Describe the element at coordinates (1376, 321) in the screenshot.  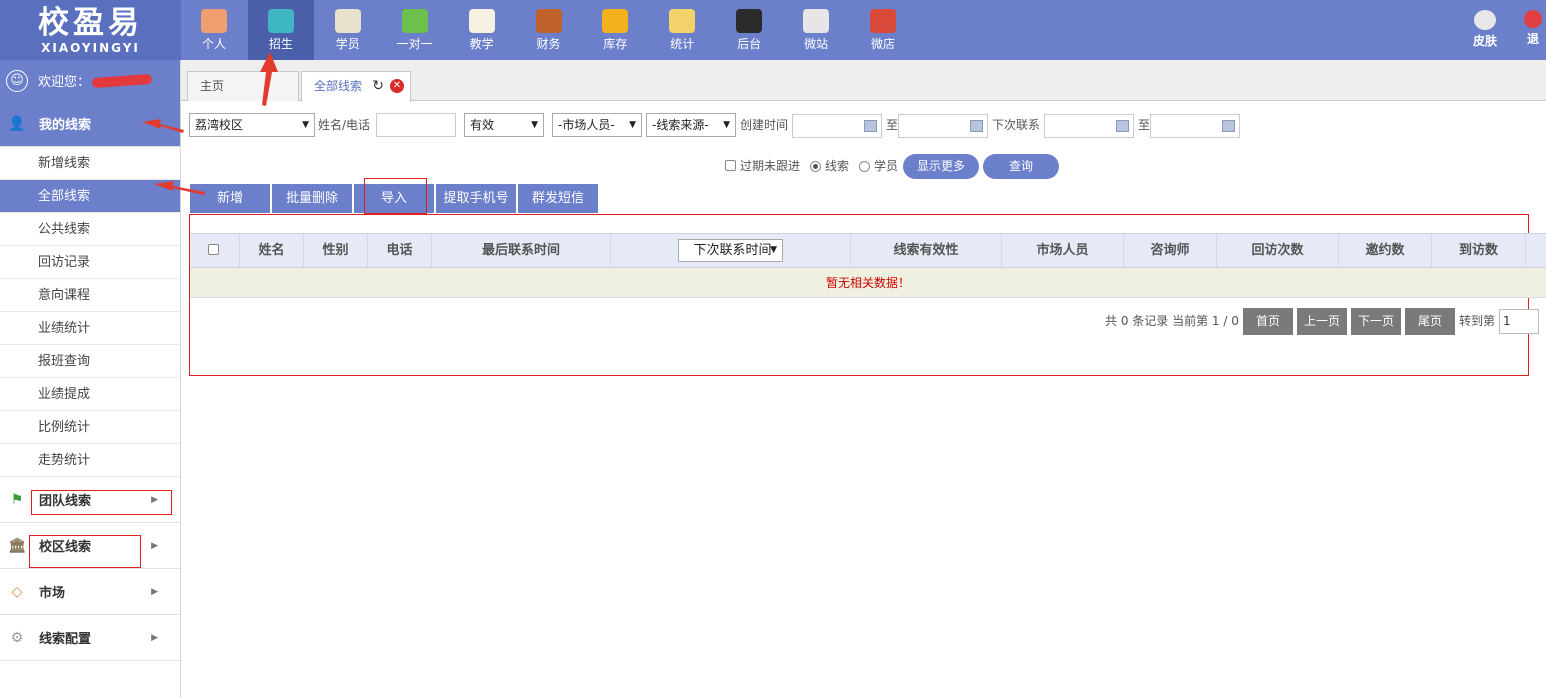
I see `next-page-button: 下一页` at that location.